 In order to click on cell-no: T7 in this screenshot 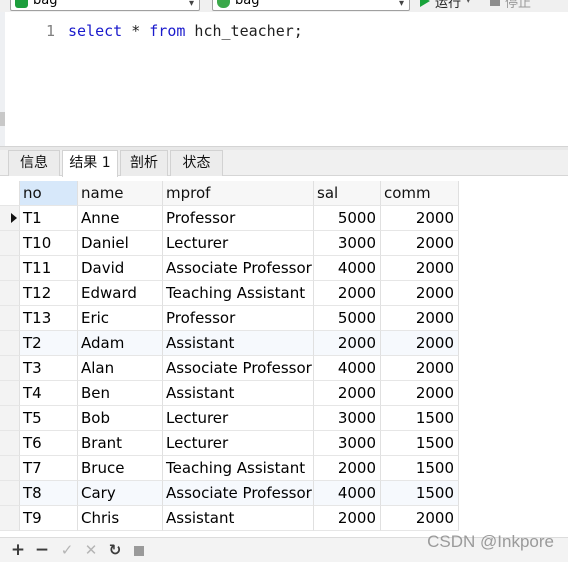, I will do `click(49, 468)`.